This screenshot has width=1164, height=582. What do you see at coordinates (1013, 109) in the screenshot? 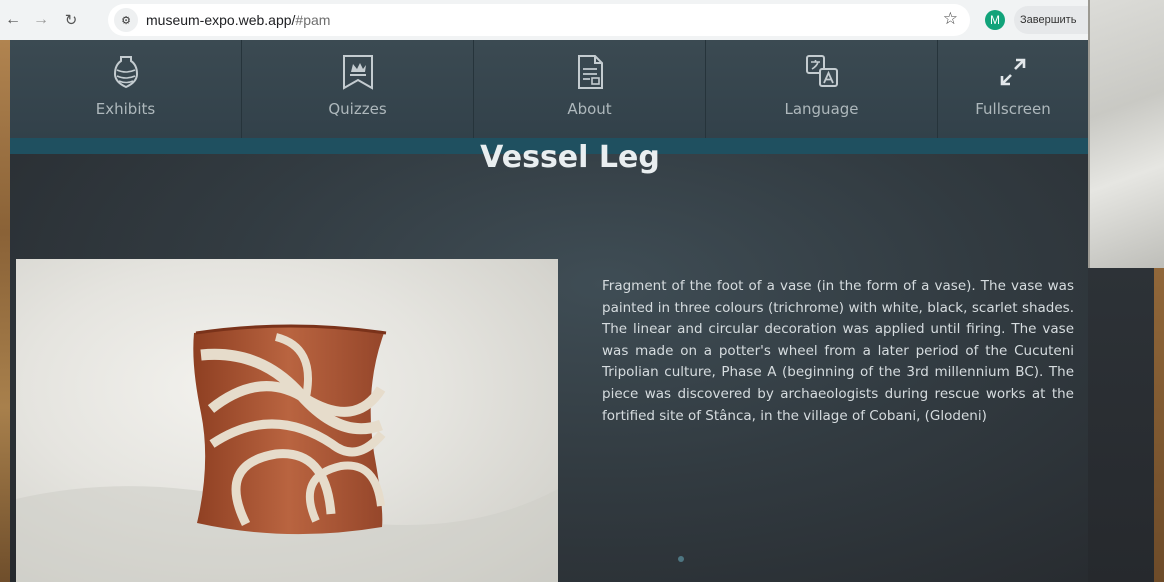
I see `nav-fullscreen-label: Fullscreen` at bounding box center [1013, 109].